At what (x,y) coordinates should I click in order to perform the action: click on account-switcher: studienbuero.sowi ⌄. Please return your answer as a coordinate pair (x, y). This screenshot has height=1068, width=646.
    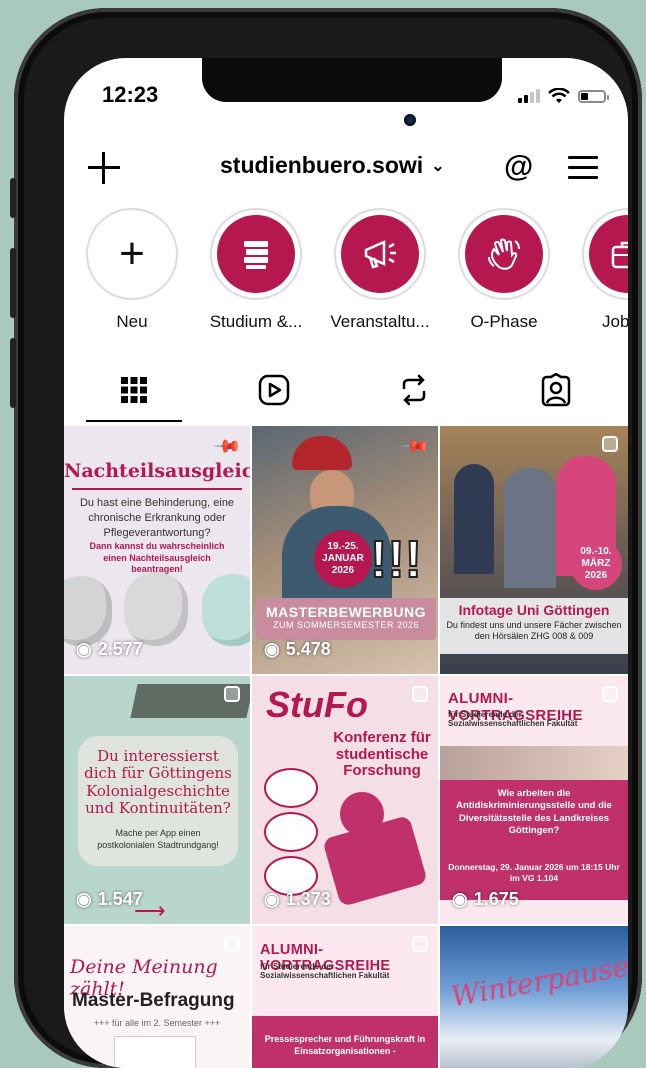
    Looking at the image, I should click on (332, 165).